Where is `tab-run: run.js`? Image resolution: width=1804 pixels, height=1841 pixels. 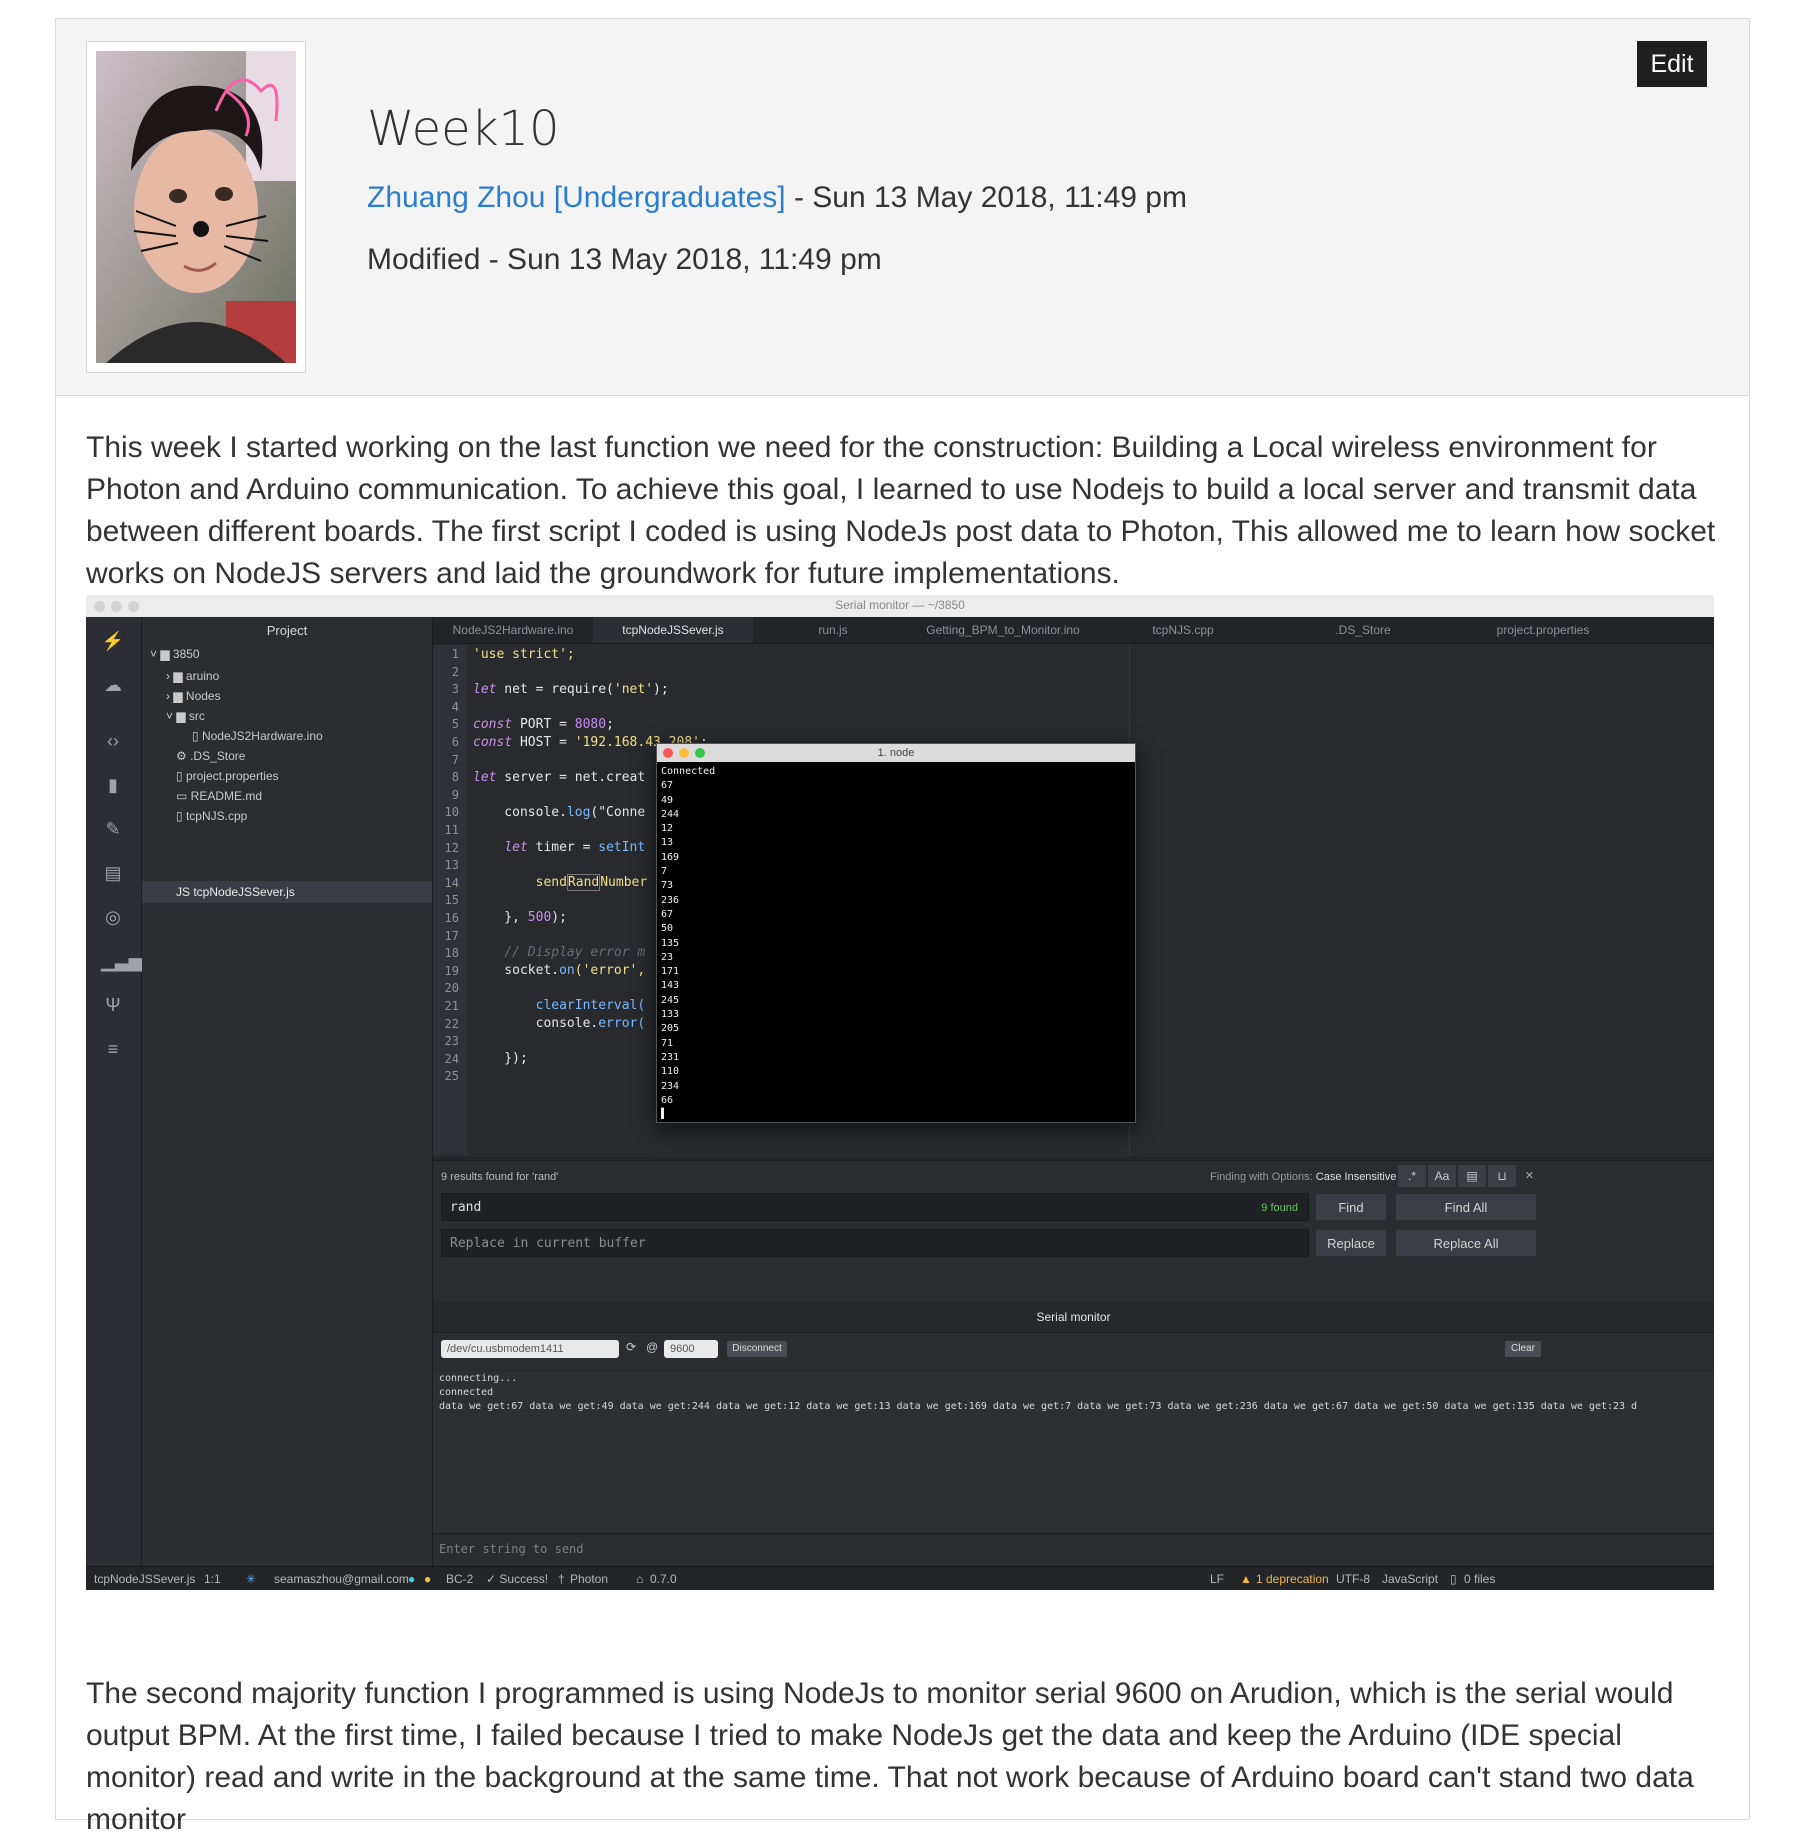
tab-run: run.js is located at coordinates (833, 630).